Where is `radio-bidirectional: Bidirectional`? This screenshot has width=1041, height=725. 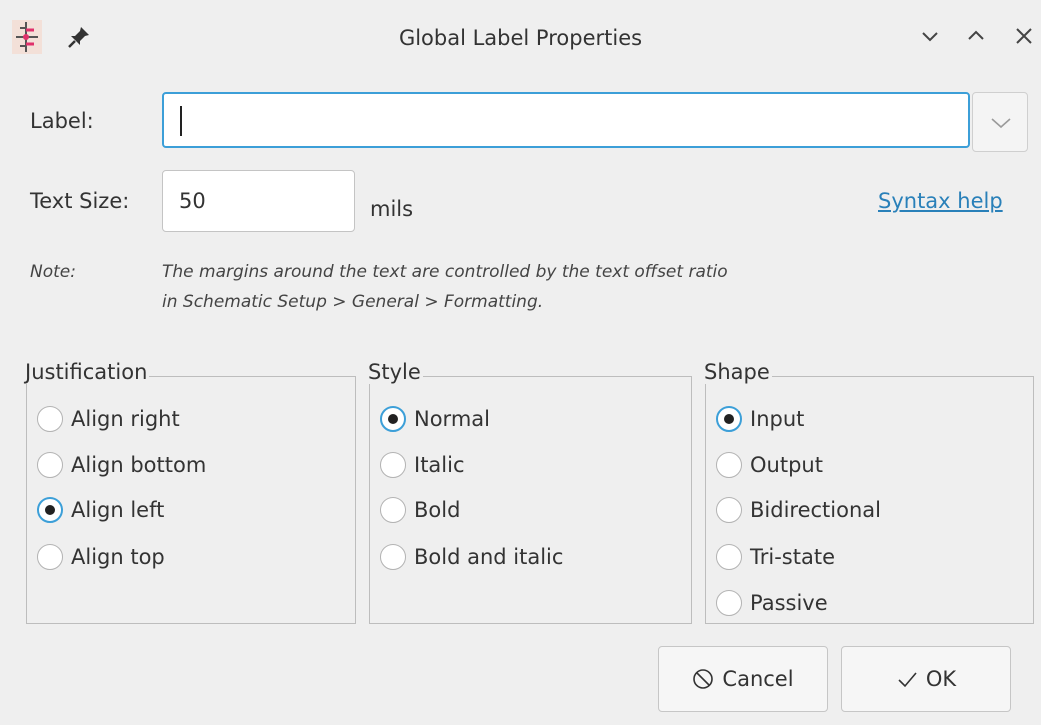 radio-bidirectional: Bidirectional is located at coordinates (798, 510).